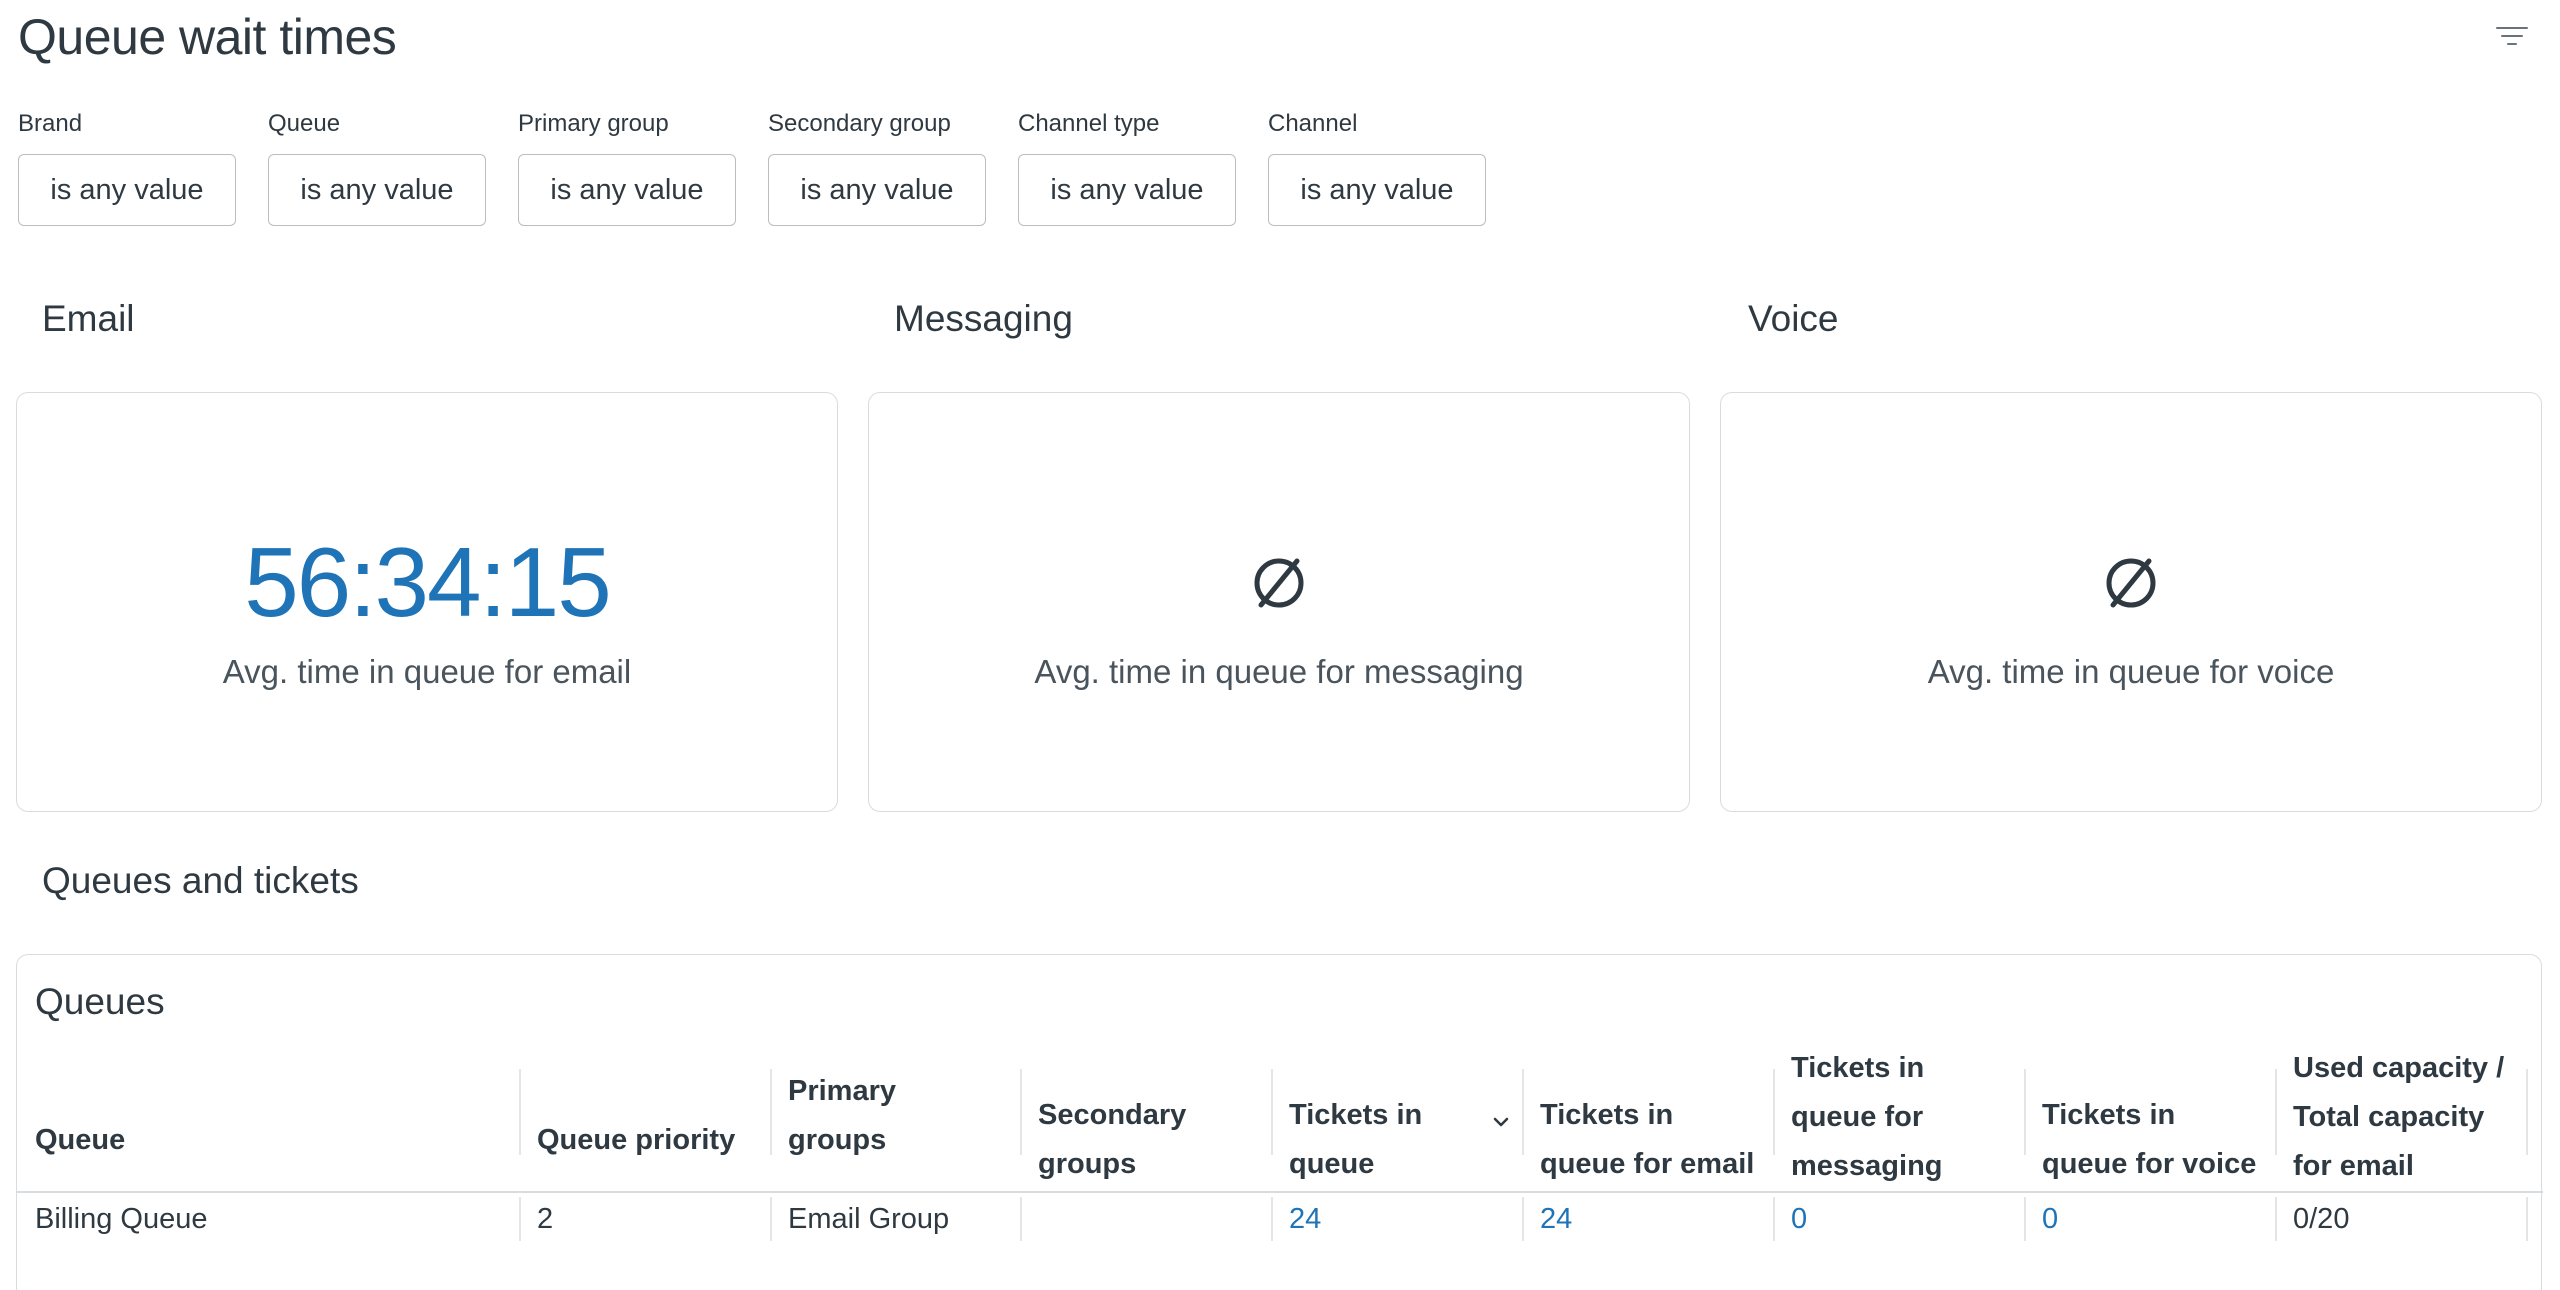 The image size is (2560, 1290). What do you see at coordinates (2149, 1139) in the screenshot?
I see `column-header-label: Tickets in queue for voice` at bounding box center [2149, 1139].